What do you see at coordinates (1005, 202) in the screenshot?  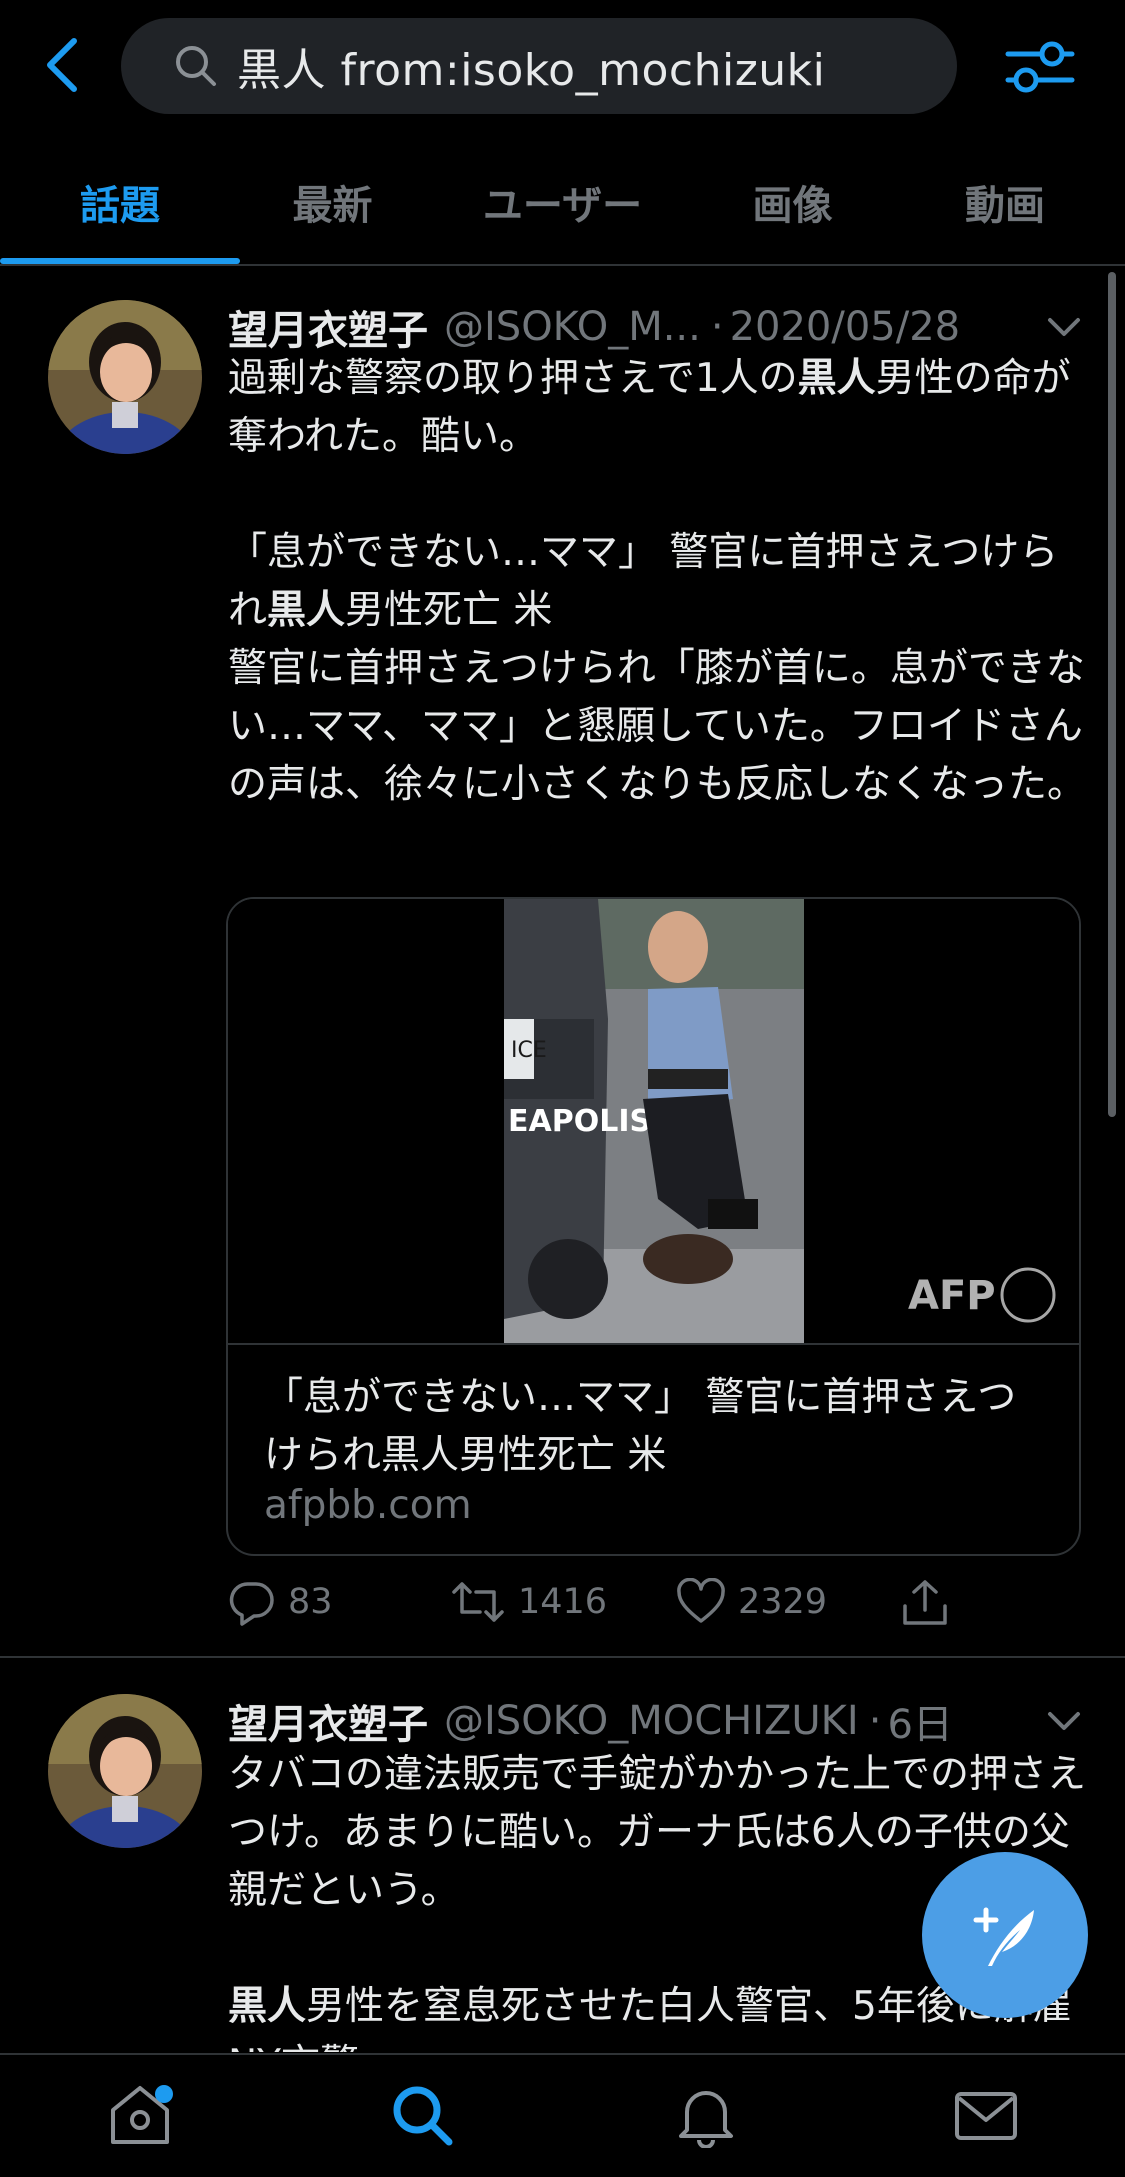 I see `tab-videos: 動画` at bounding box center [1005, 202].